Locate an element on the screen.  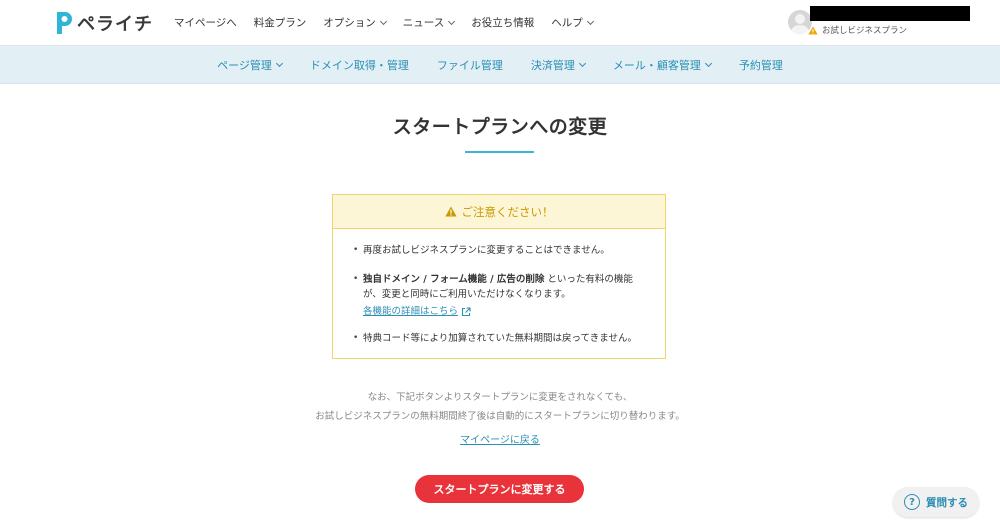
logo: ペライチ is located at coordinates (103, 23).